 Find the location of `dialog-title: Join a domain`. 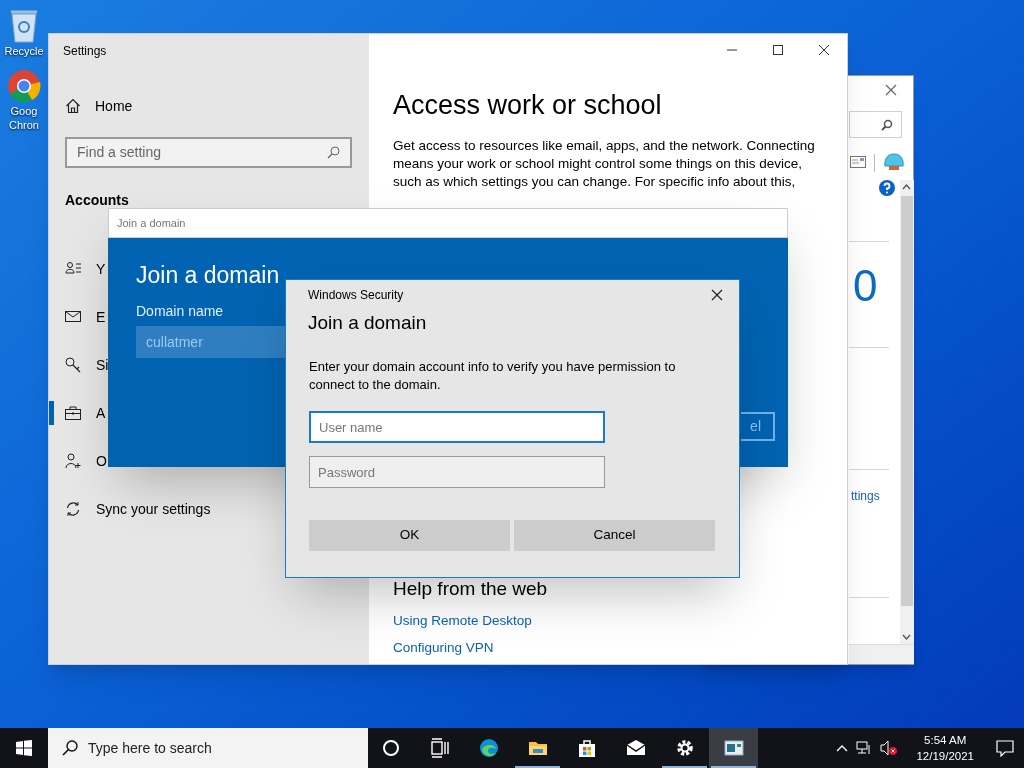

dialog-title: Join a domain is located at coordinates (151, 223).